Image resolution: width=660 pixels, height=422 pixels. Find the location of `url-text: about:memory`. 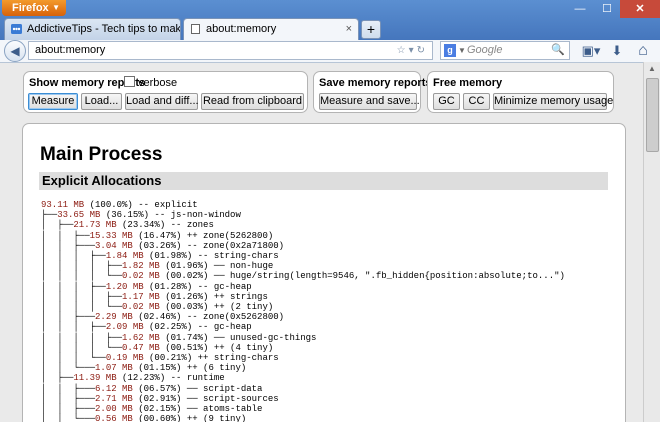

url-text: about:memory is located at coordinates (70, 50).